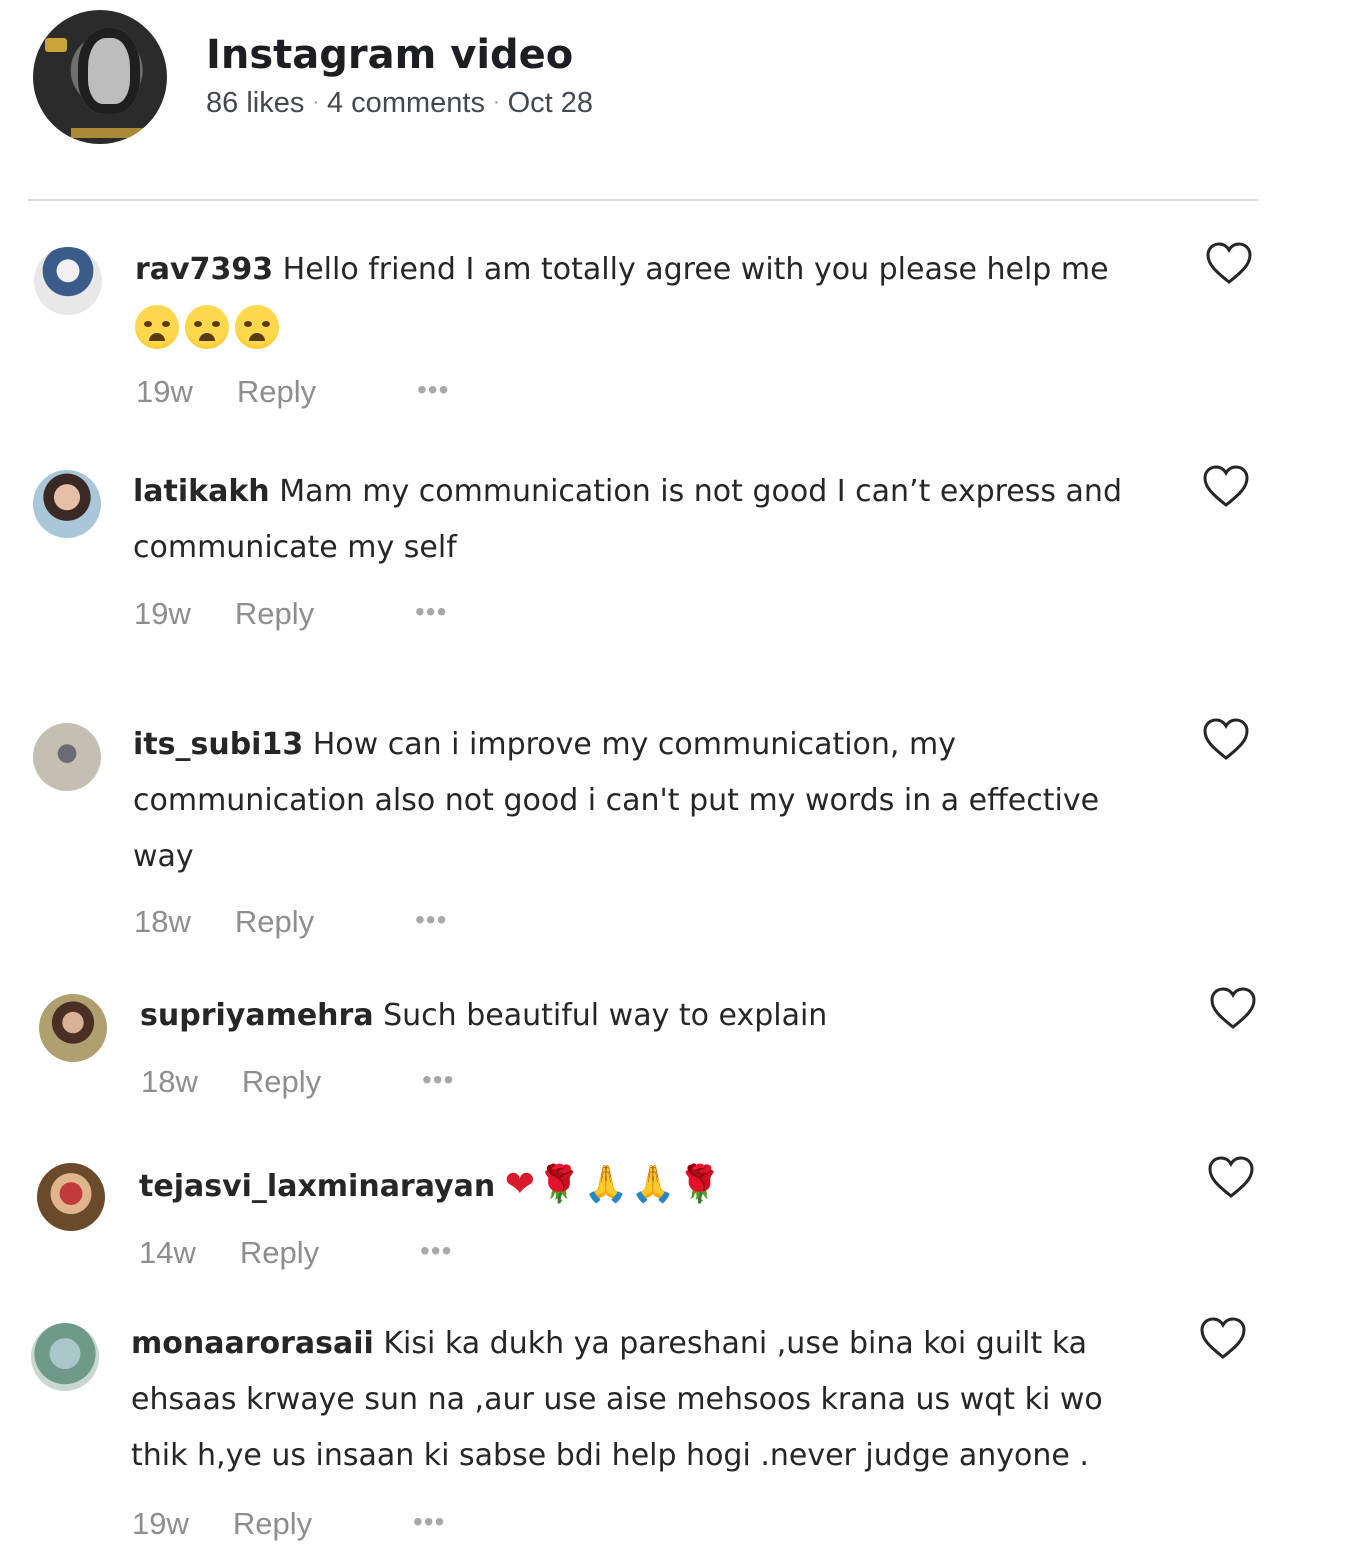 The image size is (1358, 1562). I want to click on avatar-photo, so click(109, 71).